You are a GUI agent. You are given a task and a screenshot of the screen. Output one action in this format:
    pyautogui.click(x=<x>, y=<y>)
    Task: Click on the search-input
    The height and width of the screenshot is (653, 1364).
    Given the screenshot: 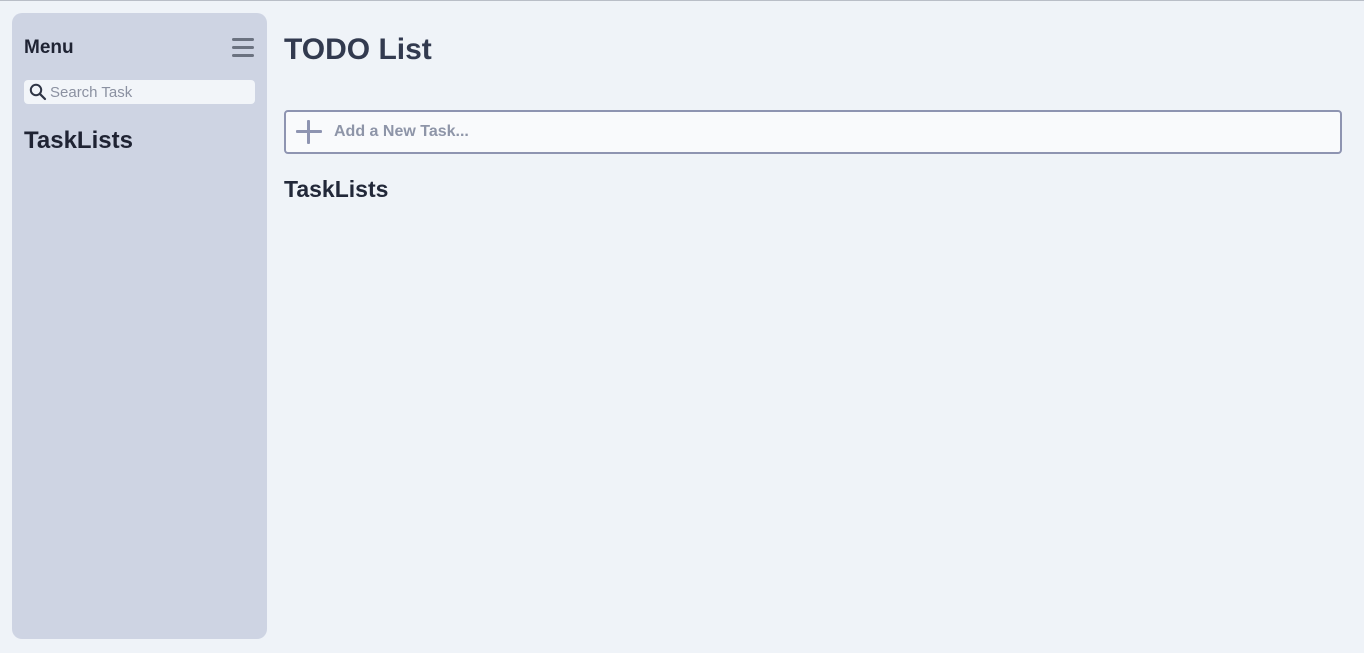 What is the action you would take?
    pyautogui.click(x=149, y=92)
    